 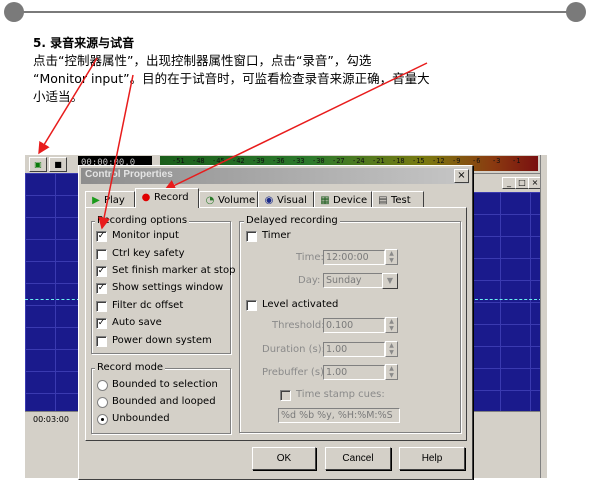 I want to click on arrow-to-record-tab, so click(x=295, y=126).